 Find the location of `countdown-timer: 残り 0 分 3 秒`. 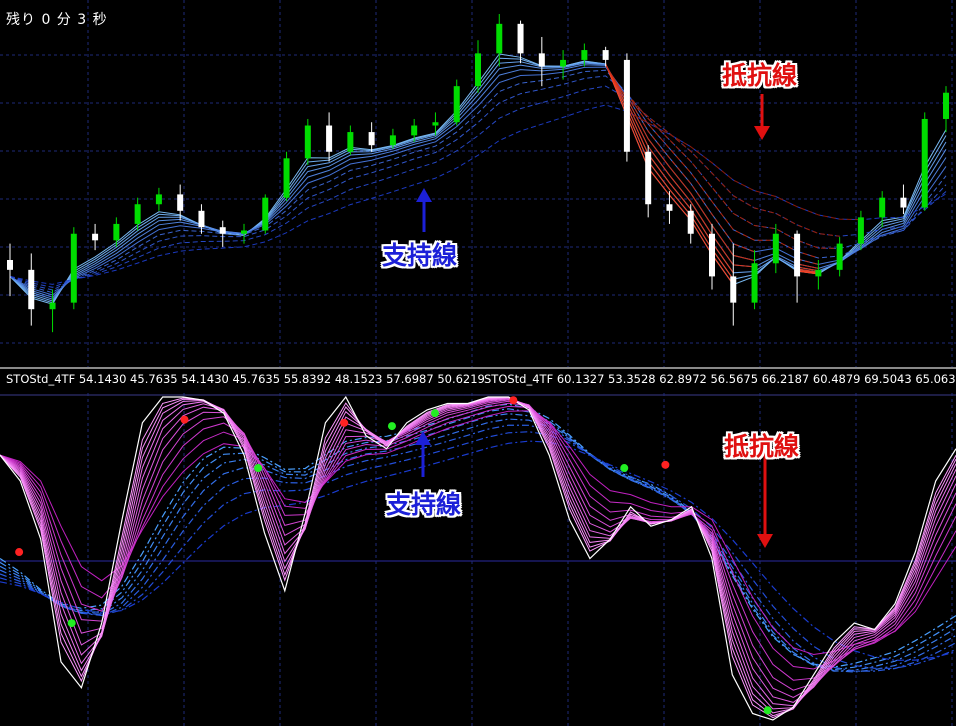

countdown-timer: 残り 0 分 3 秒 is located at coordinates (57, 20).